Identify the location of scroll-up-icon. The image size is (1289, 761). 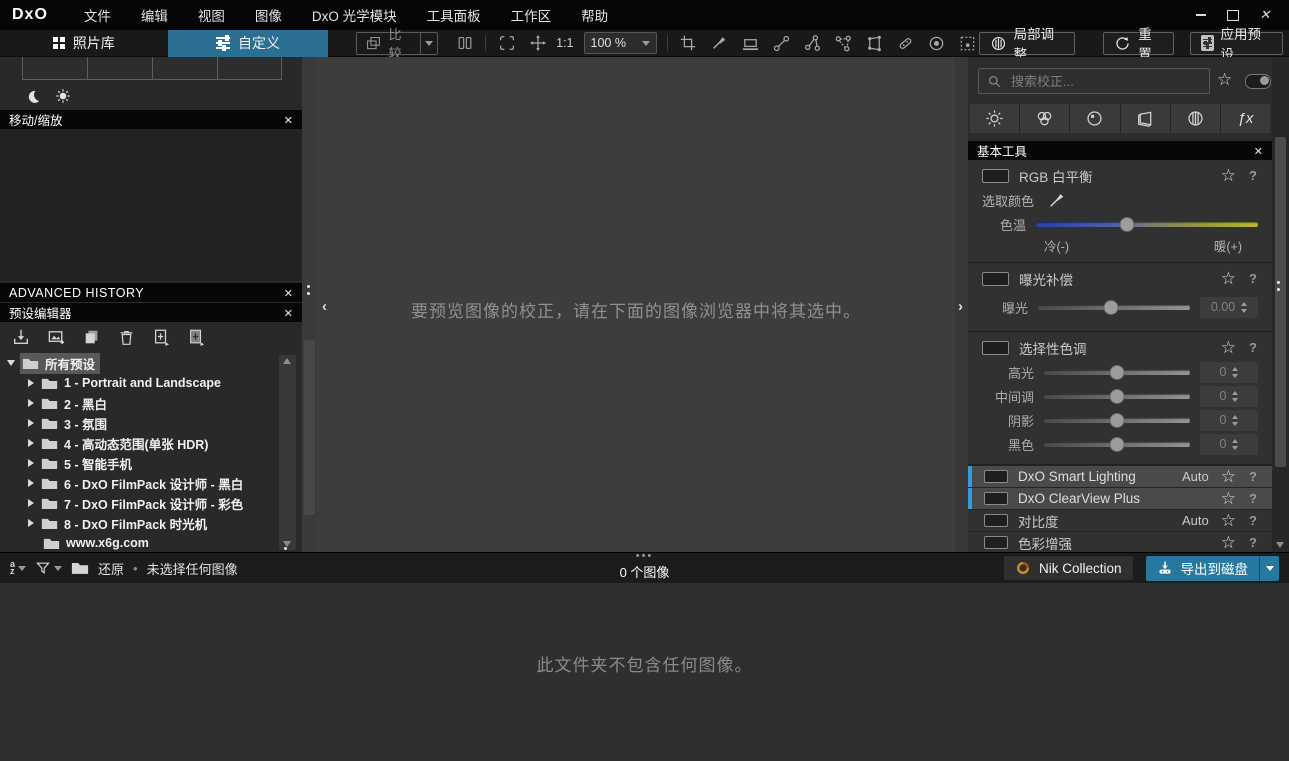
(287, 361).